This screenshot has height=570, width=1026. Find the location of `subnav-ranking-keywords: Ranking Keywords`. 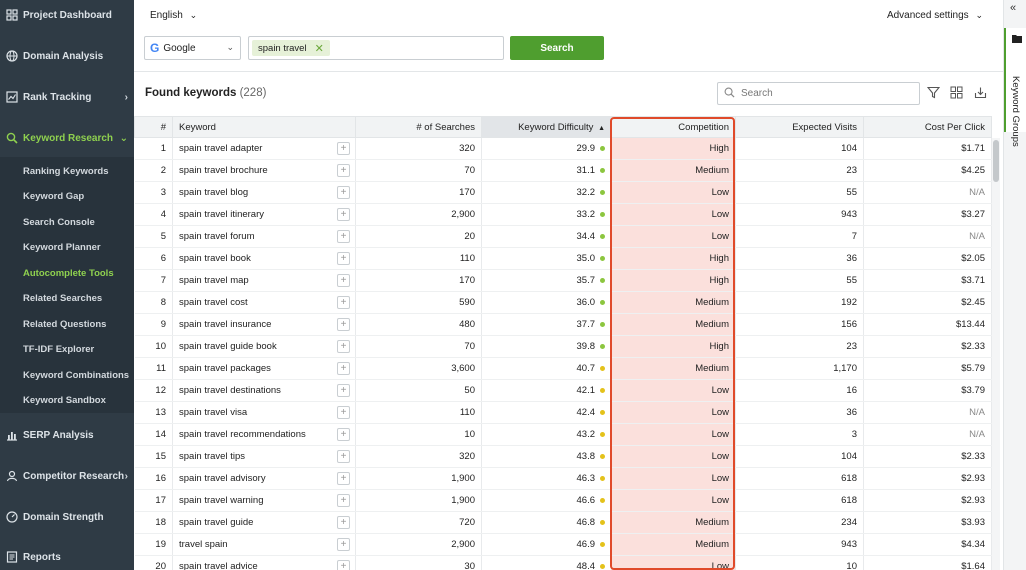

subnav-ranking-keywords: Ranking Keywords is located at coordinates (66, 171).